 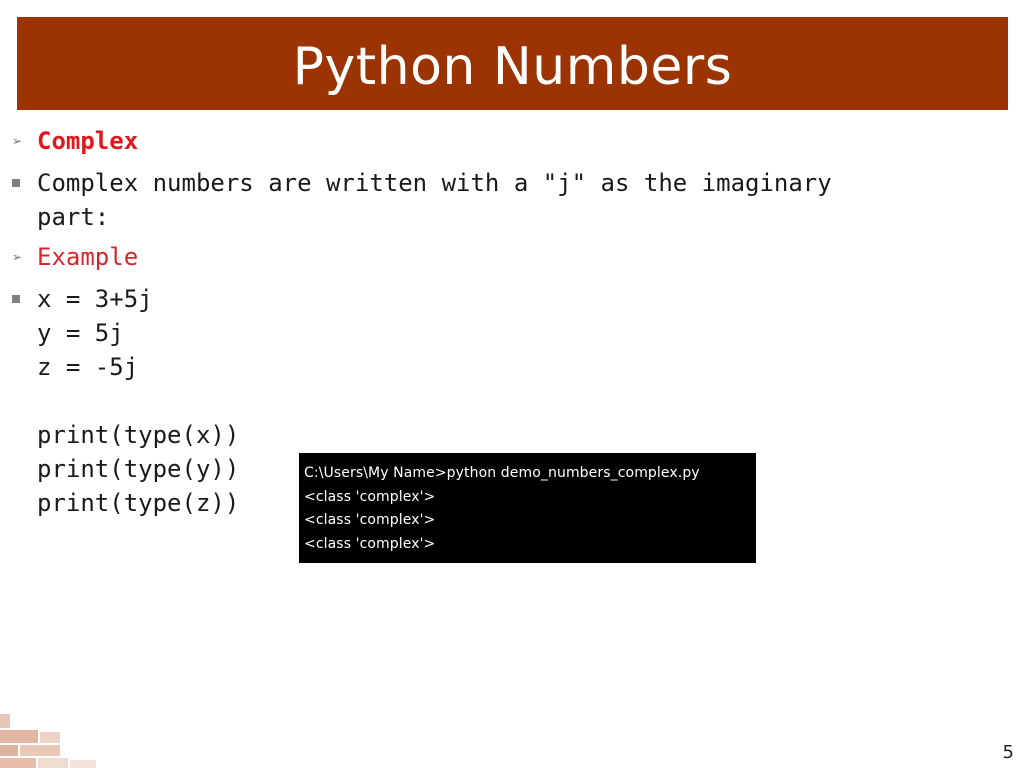 I want to click on code-line: print(type(y)), so click(x=138, y=469).